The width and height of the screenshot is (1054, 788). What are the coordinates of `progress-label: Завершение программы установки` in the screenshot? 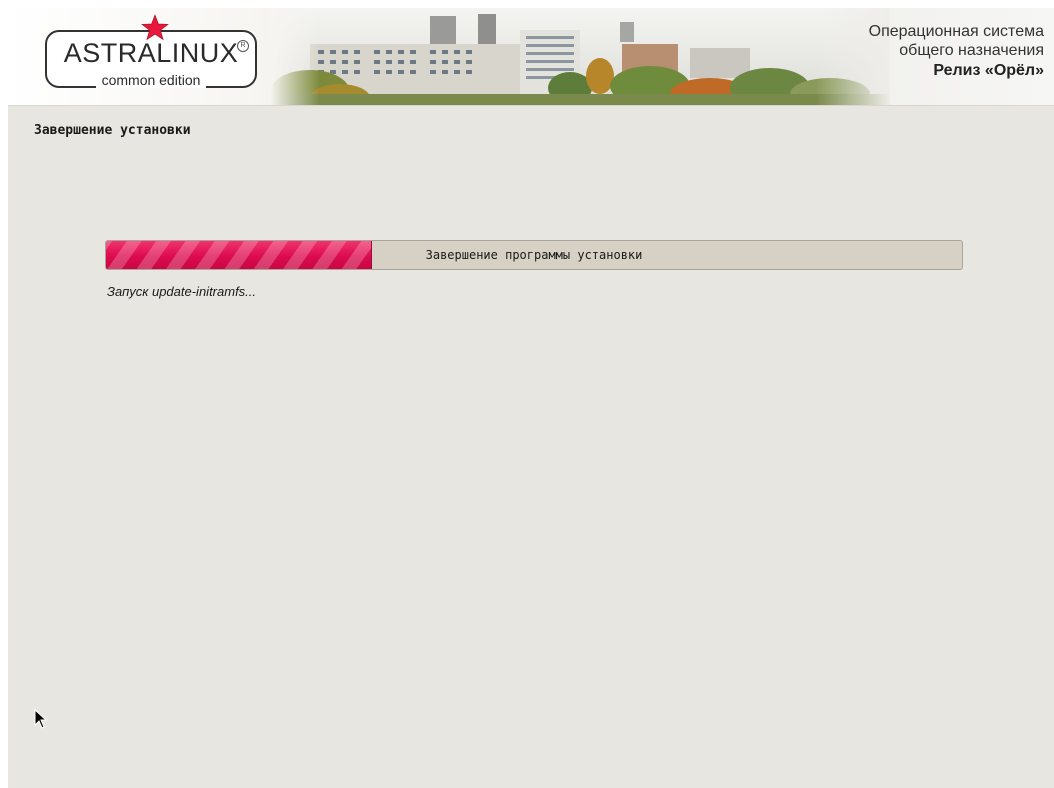 It's located at (534, 255).